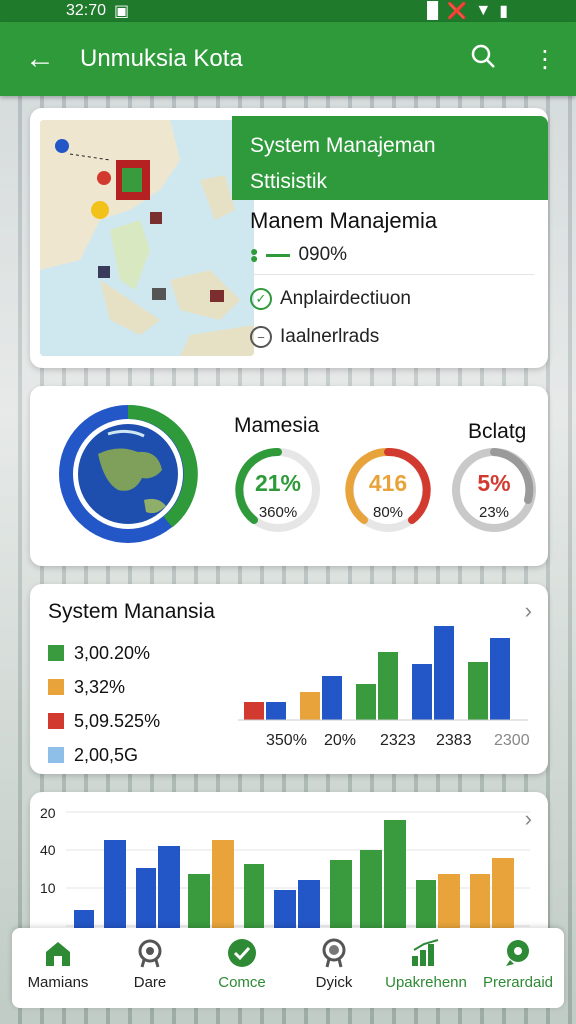  I want to click on tick-label: 20%, so click(340, 740).